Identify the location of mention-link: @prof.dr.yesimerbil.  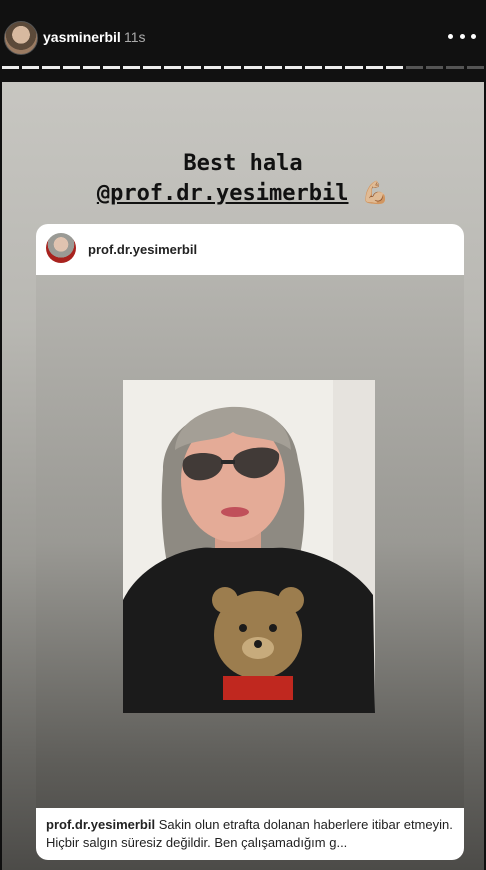
(223, 193).